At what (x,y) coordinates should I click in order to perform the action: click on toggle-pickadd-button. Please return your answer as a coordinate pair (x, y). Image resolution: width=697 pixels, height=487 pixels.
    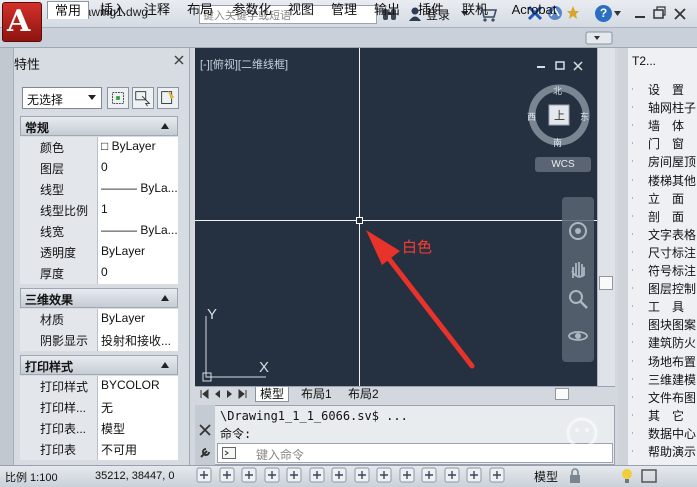
    Looking at the image, I should click on (118, 98).